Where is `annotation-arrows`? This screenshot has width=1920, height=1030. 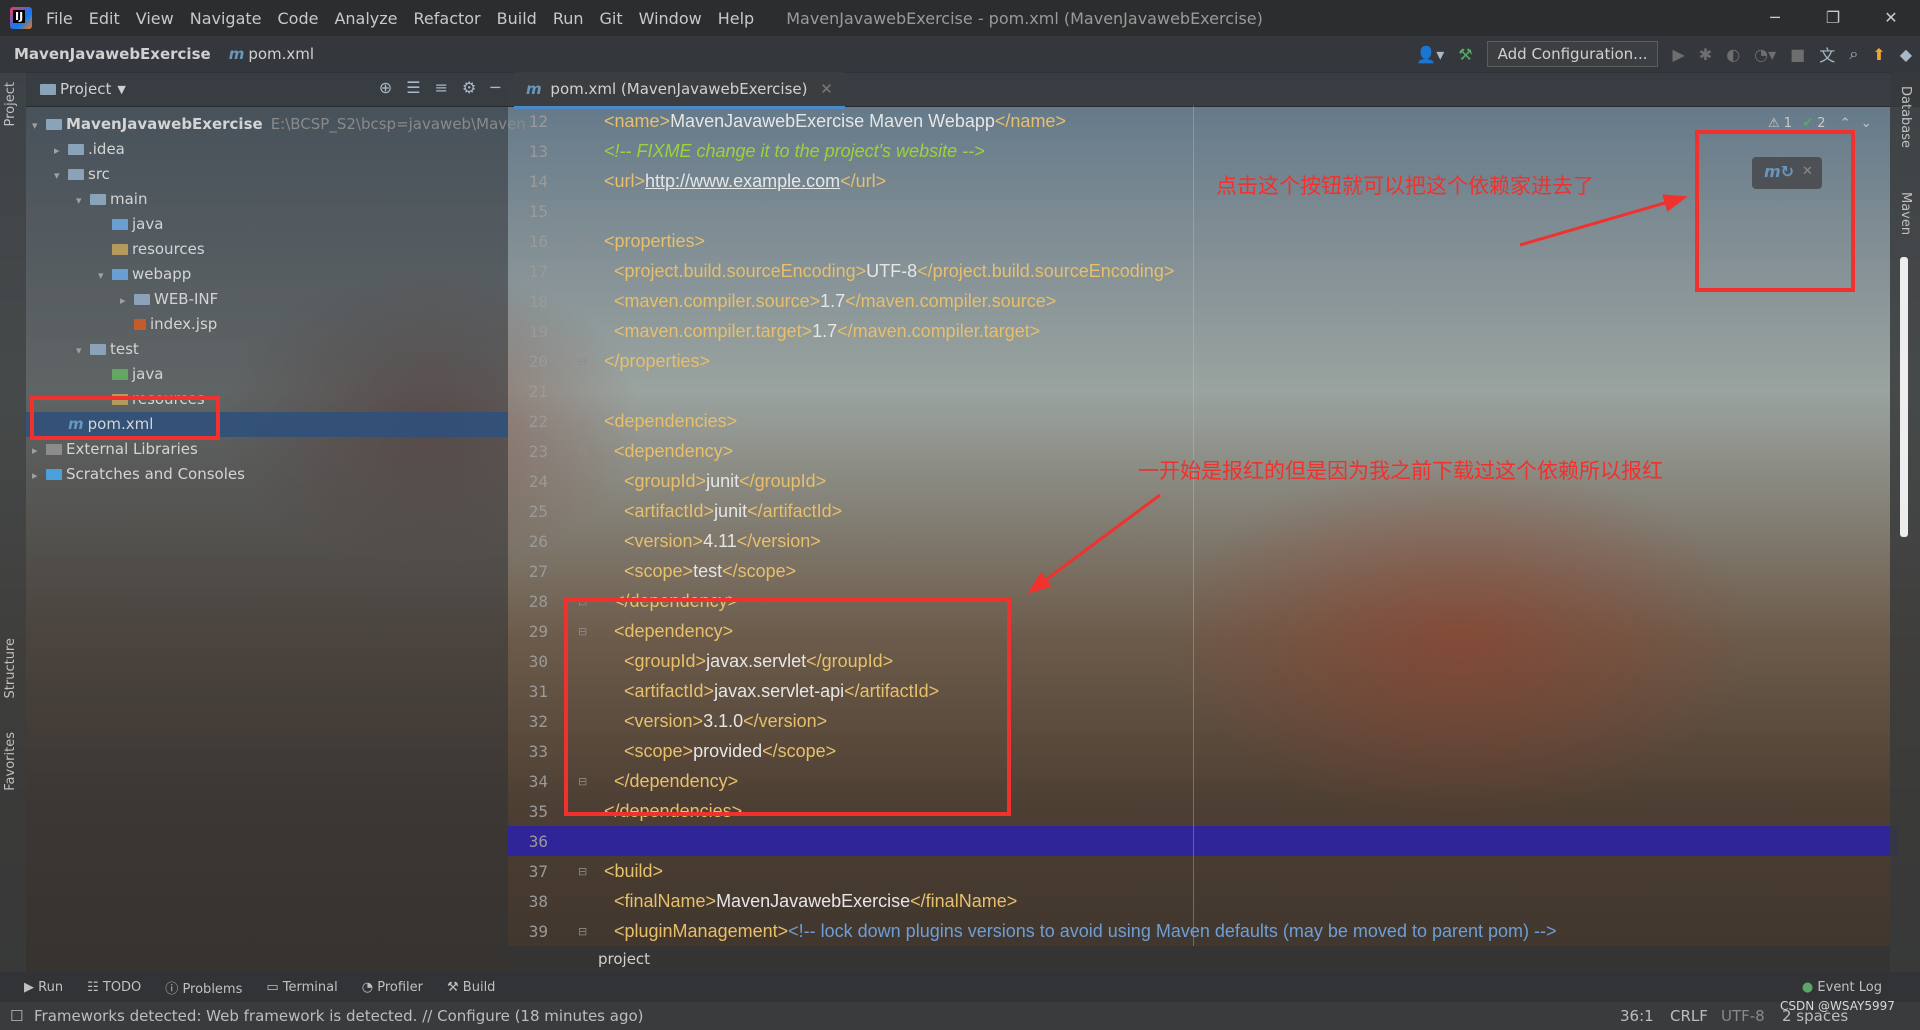
annotation-arrows is located at coordinates (1357, 394).